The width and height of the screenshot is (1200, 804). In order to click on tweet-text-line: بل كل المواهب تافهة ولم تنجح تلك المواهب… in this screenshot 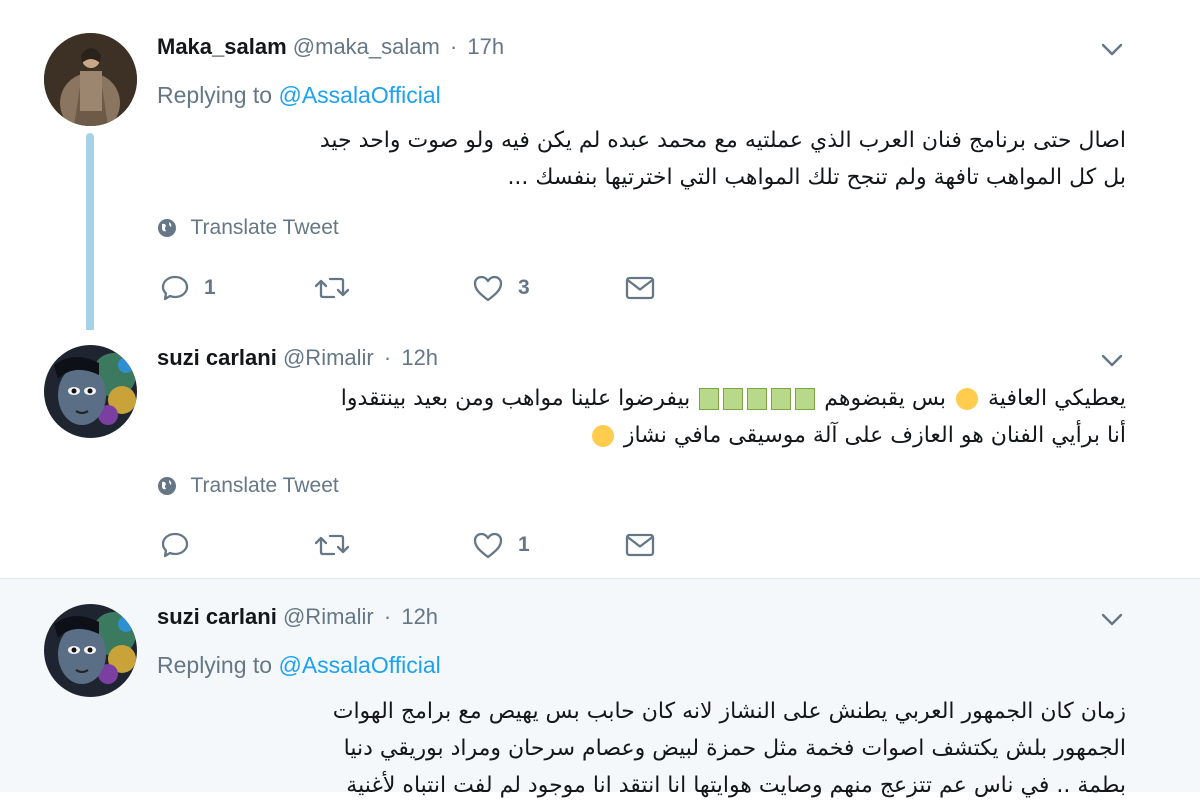, I will do `click(816, 177)`.